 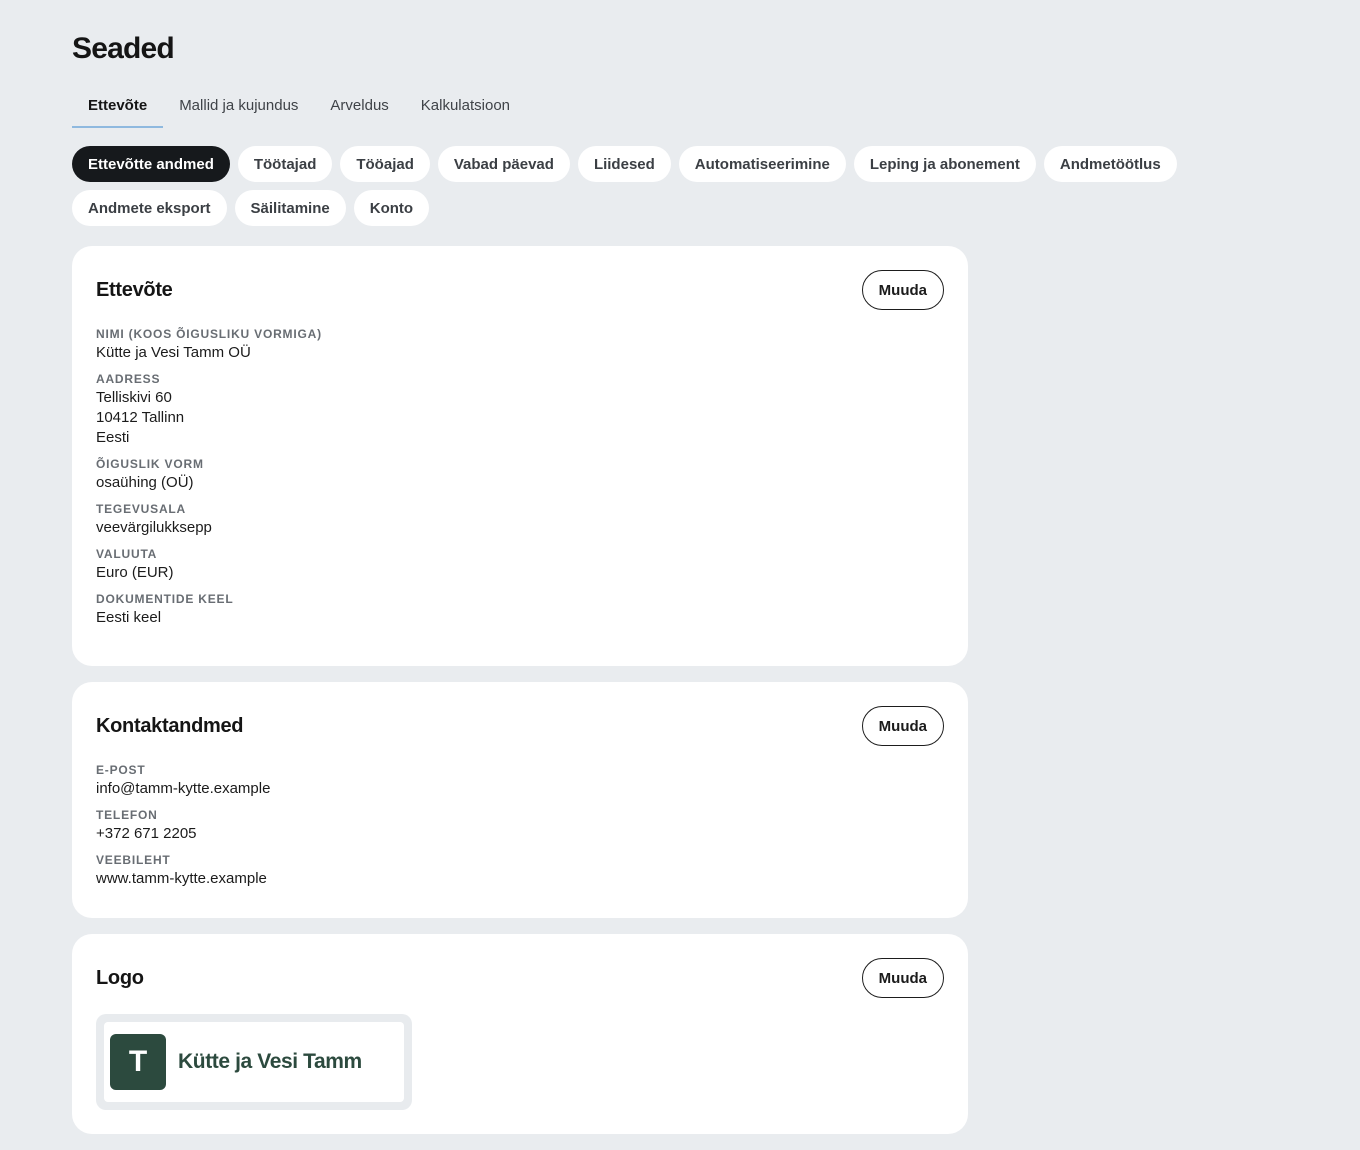 What do you see at coordinates (270, 1061) in the screenshot?
I see `logo-company-text: Kütte ja Vesi Tamm` at bounding box center [270, 1061].